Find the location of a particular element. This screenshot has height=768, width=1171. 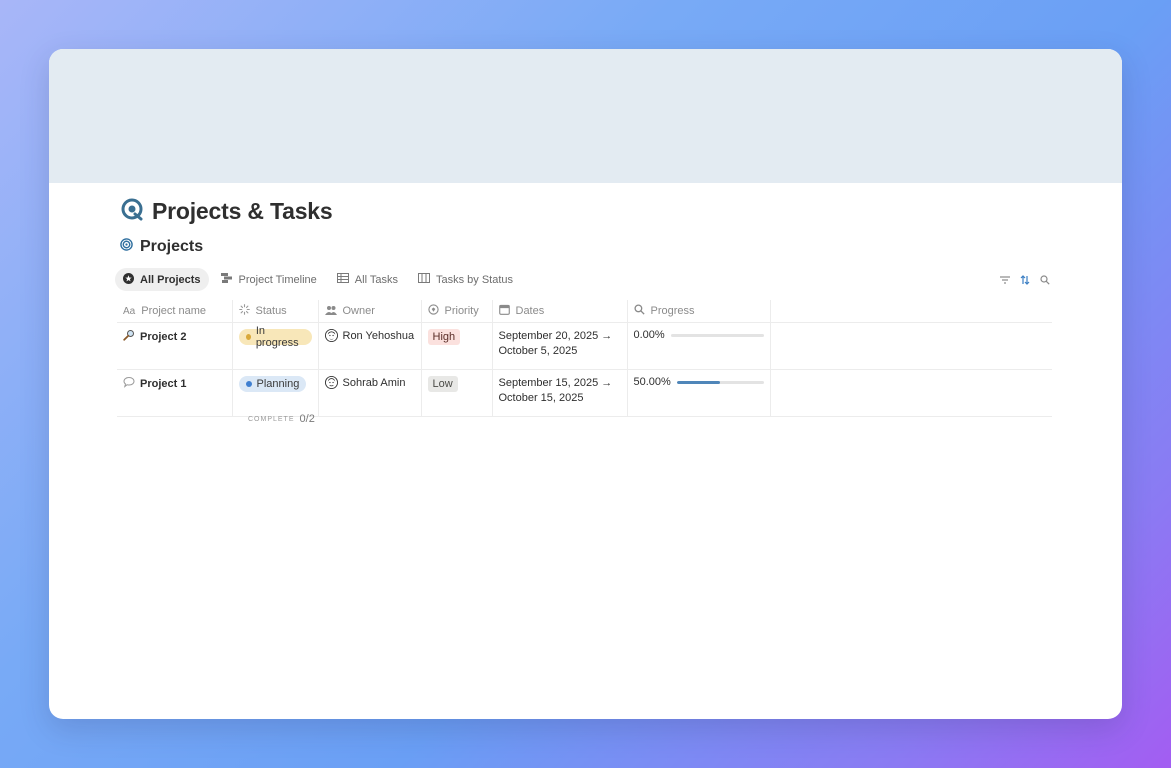

star-circle-icon is located at coordinates (128, 279).